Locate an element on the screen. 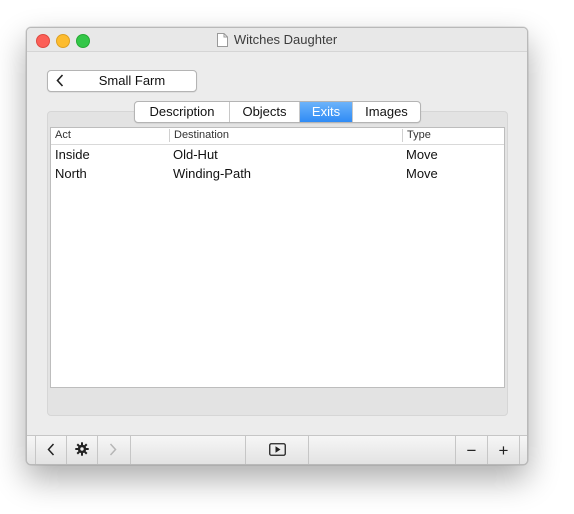 The width and height of the screenshot is (574, 514). play-icon is located at coordinates (277, 450).